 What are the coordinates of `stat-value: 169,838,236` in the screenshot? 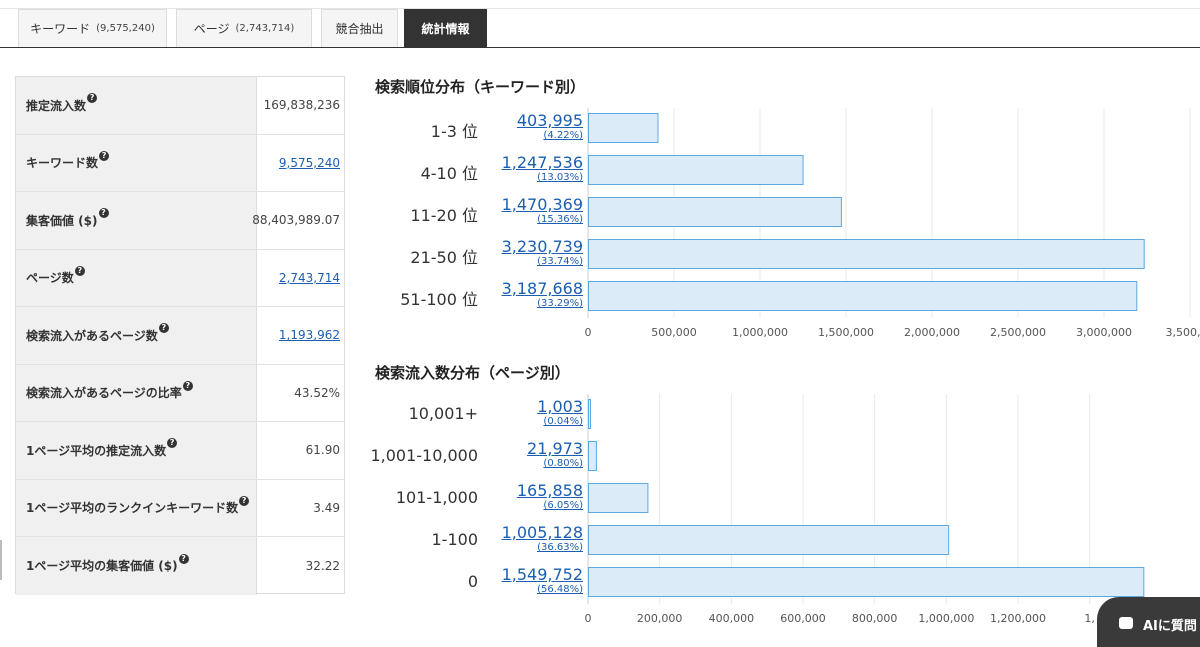 It's located at (301, 105).